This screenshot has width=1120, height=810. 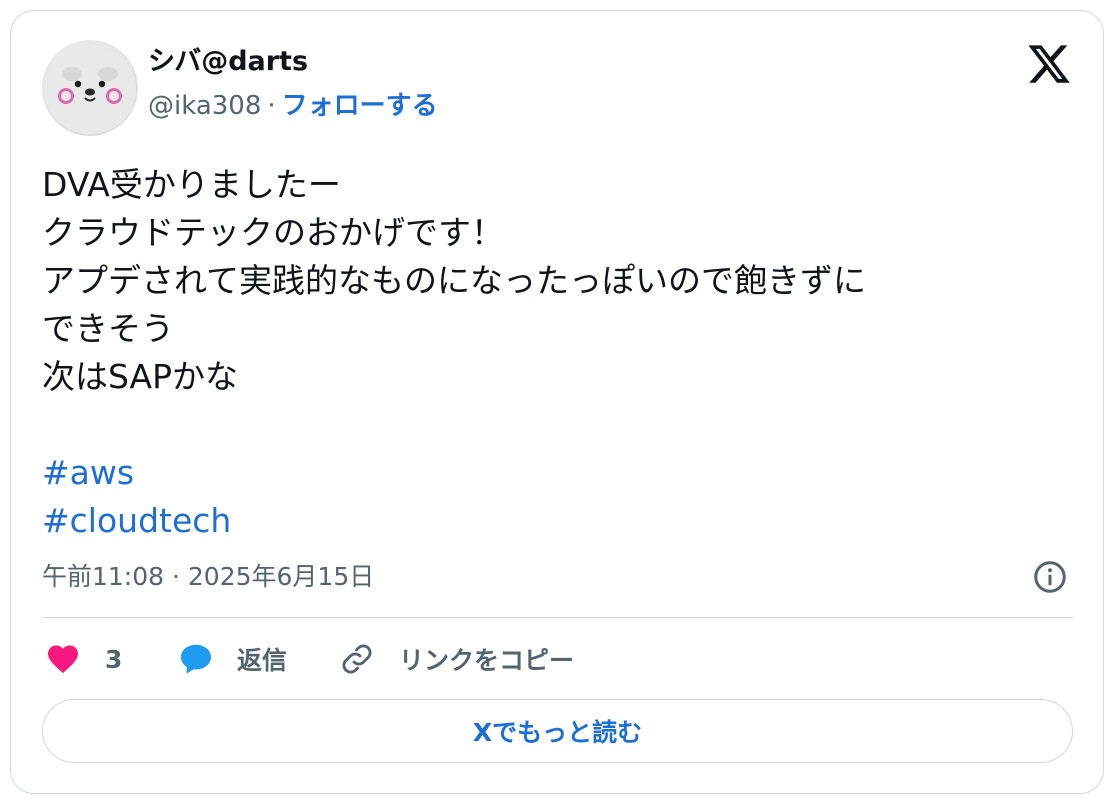 I want to click on post-text-line: できそう, so click(x=108, y=328).